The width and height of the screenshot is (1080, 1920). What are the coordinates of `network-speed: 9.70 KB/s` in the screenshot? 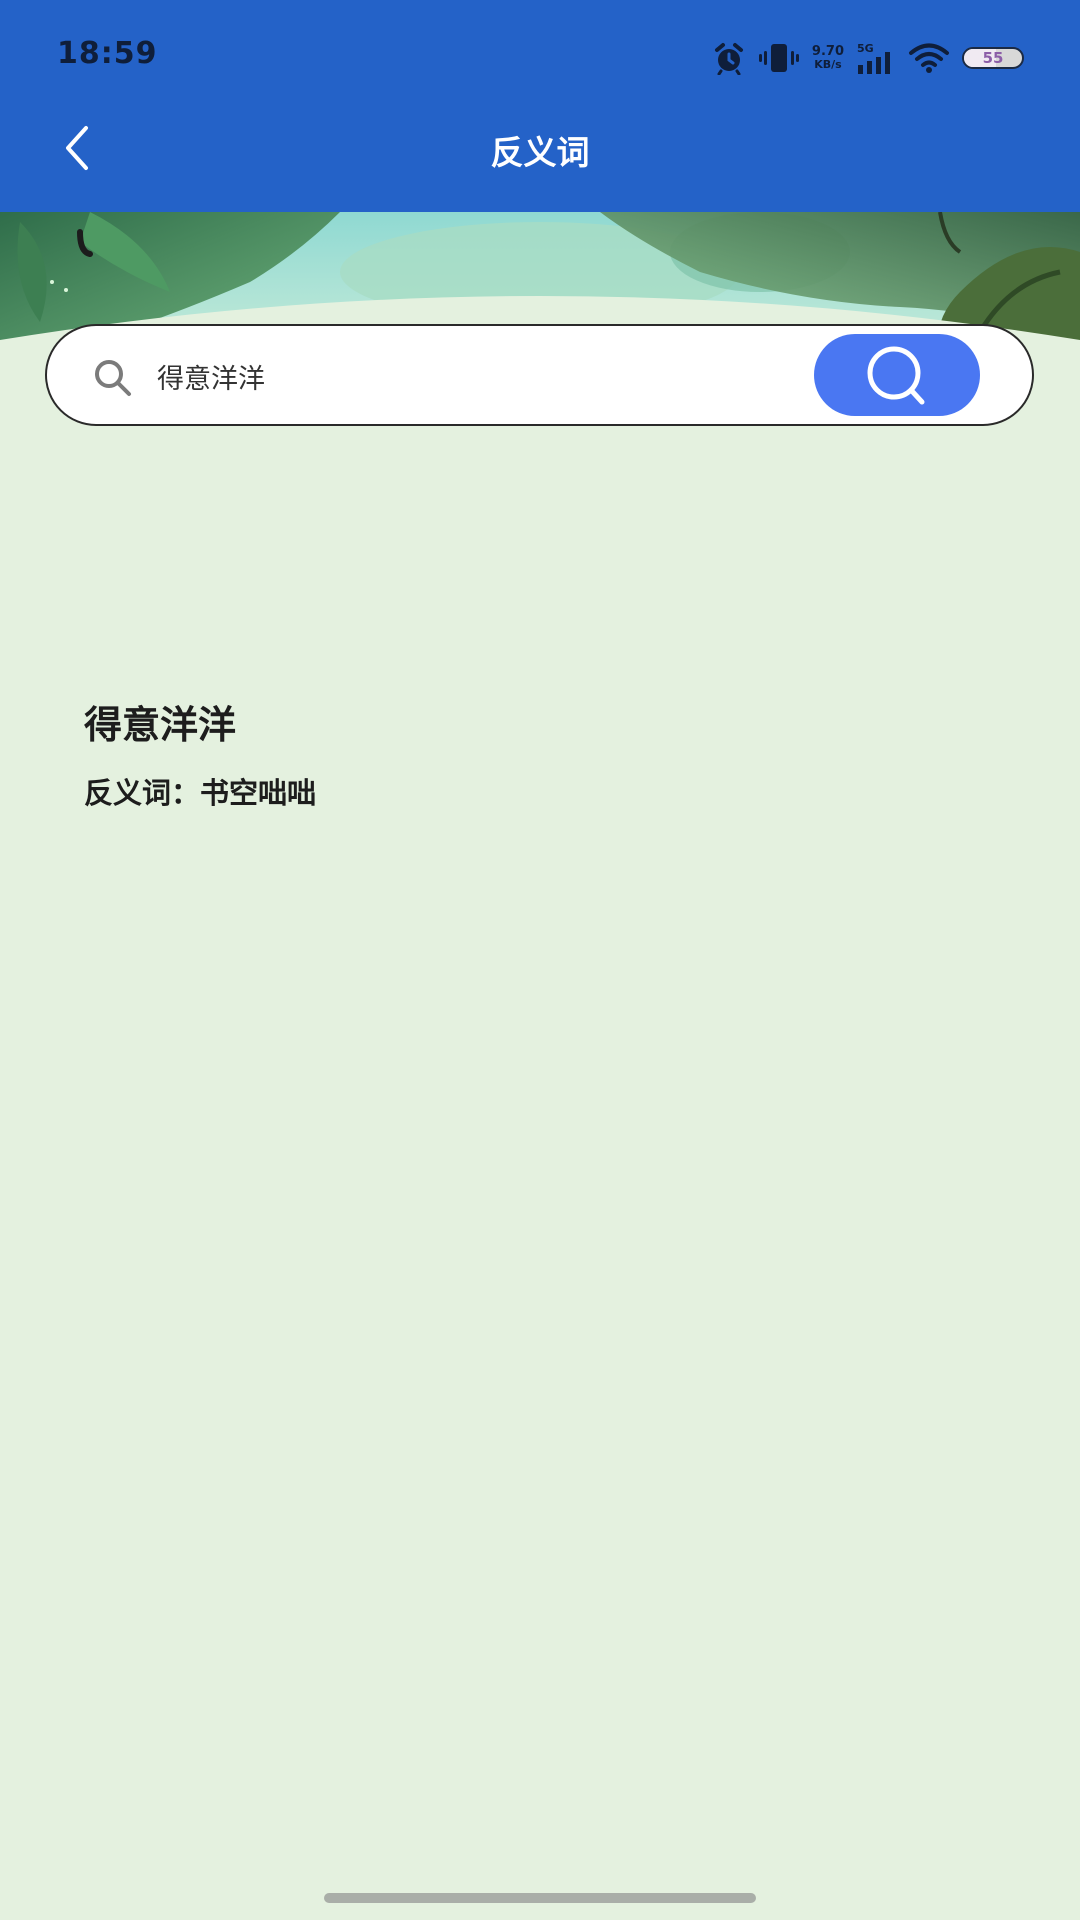 It's located at (828, 58).